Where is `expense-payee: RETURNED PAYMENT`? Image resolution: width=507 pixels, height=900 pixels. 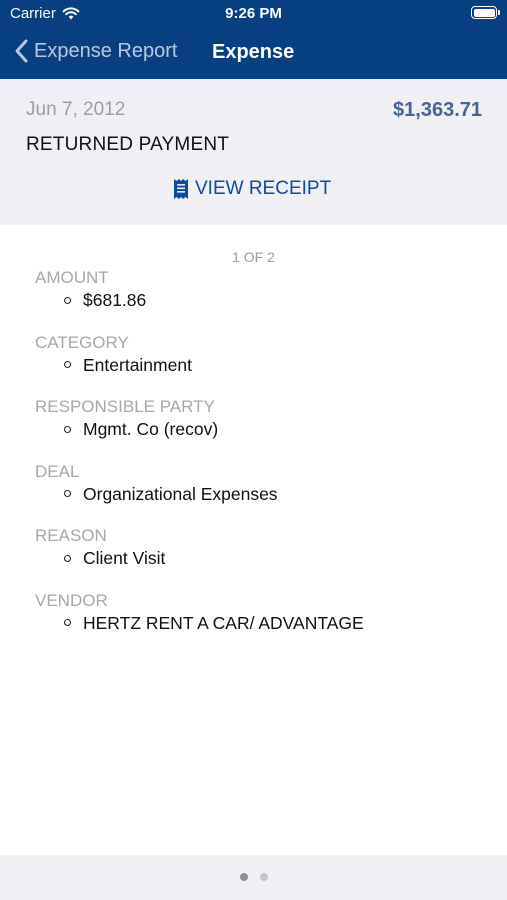 expense-payee: RETURNED PAYMENT is located at coordinates (128, 144).